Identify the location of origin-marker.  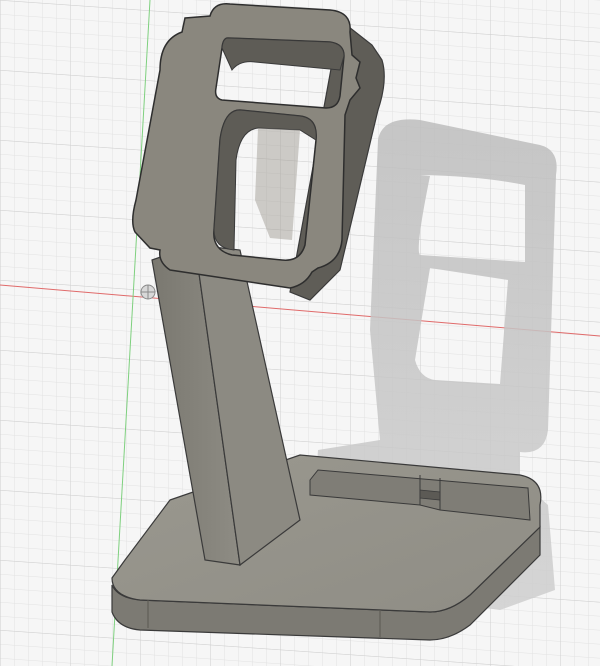
(148, 292).